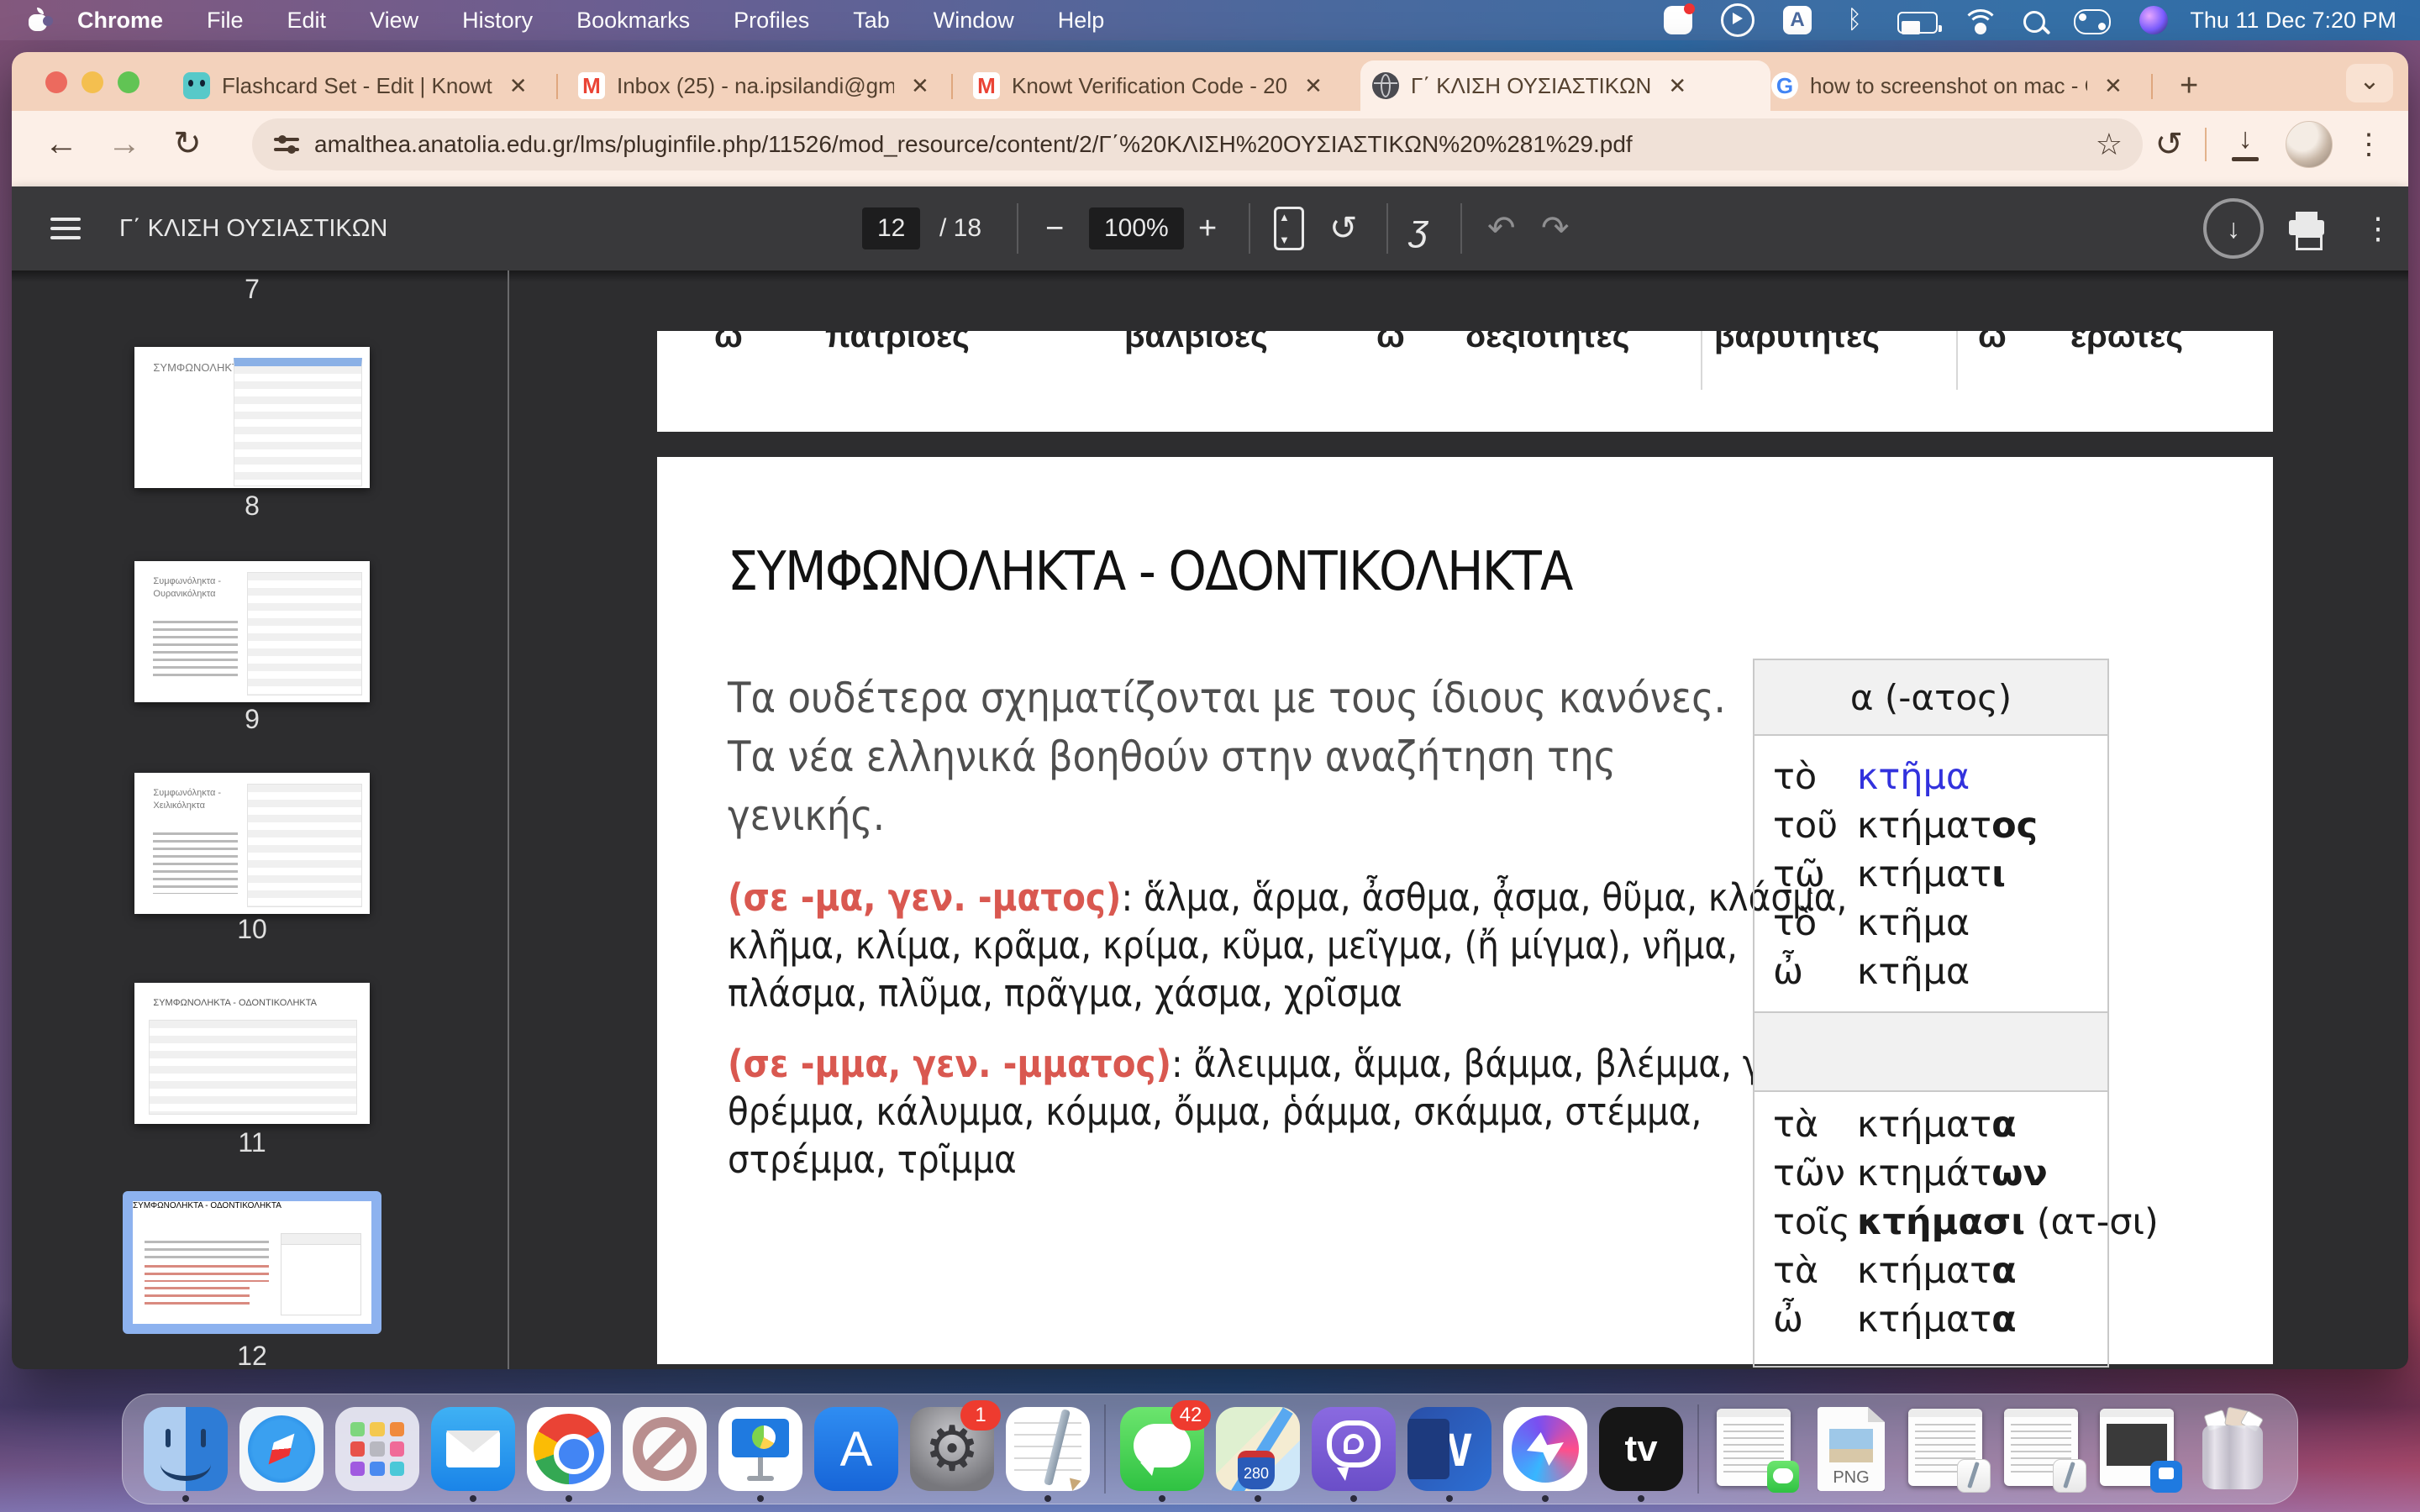  I want to click on zoom-in-button: +, so click(1207, 228).